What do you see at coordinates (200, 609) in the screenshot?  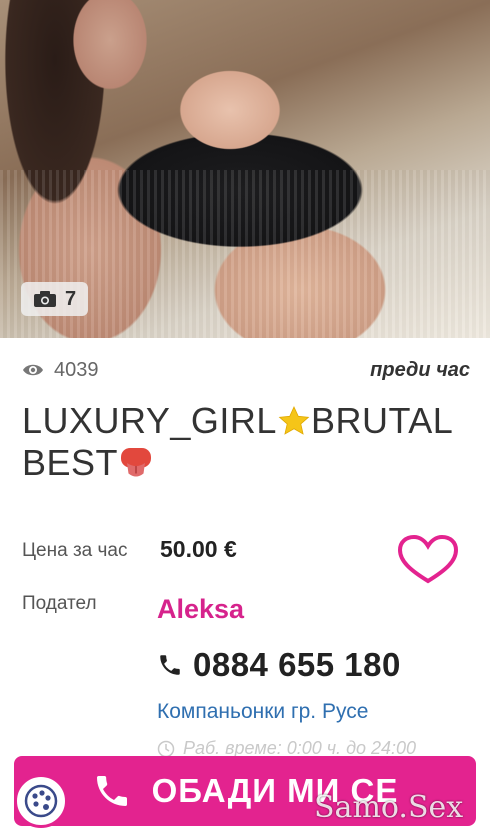 I see `provider-name: Aleksa` at bounding box center [200, 609].